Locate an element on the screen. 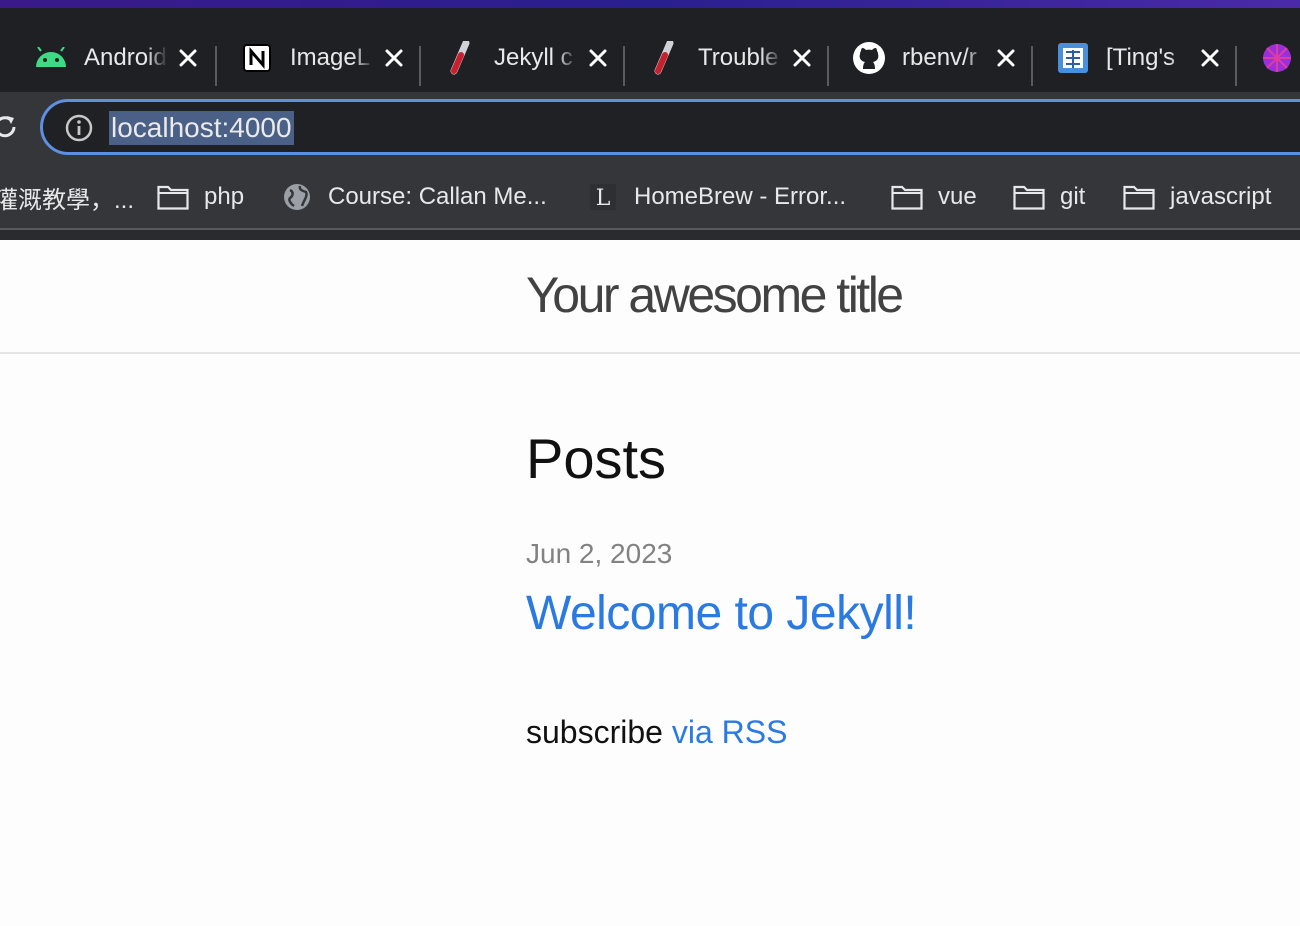  site-header: Your awesome title is located at coordinates (650, 297).